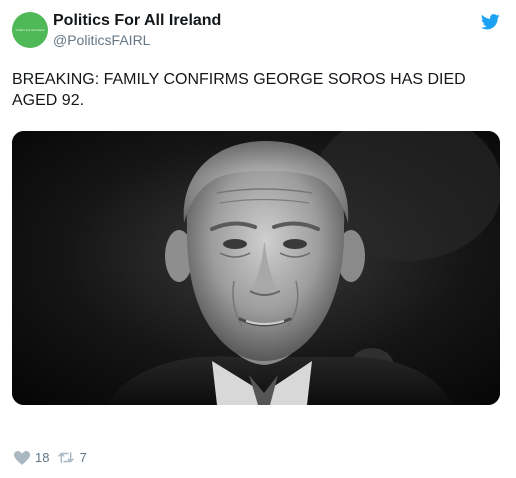  What do you see at coordinates (490, 22) in the screenshot?
I see `twitter-bird-icon` at bounding box center [490, 22].